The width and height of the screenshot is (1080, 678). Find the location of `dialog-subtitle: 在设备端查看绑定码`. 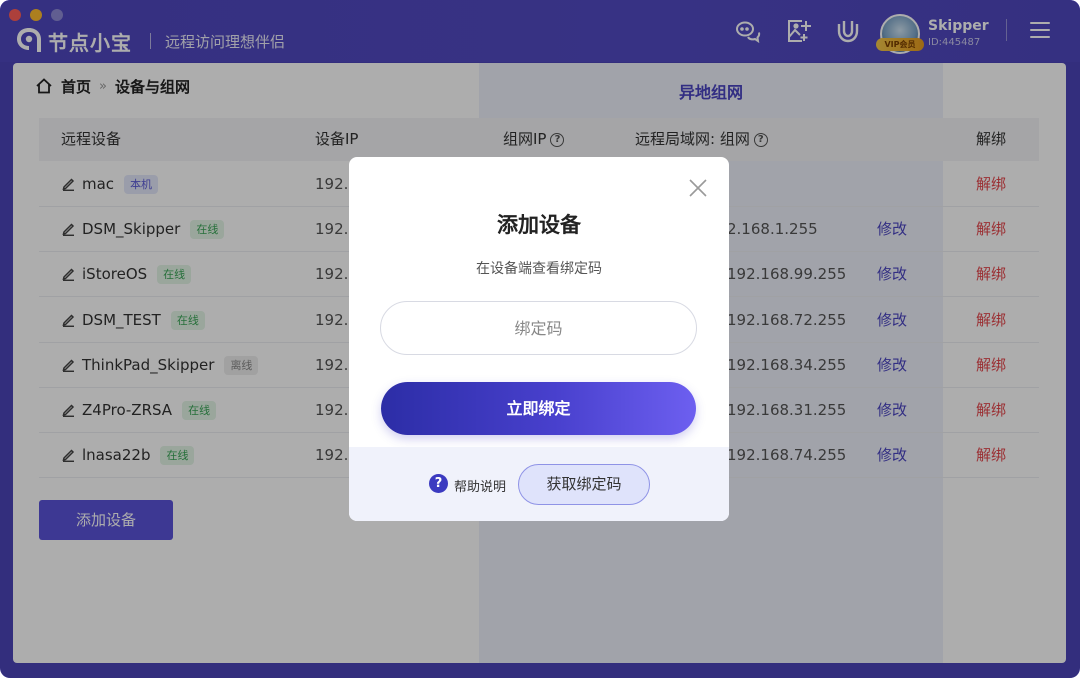

dialog-subtitle: 在设备端查看绑定码 is located at coordinates (539, 269).